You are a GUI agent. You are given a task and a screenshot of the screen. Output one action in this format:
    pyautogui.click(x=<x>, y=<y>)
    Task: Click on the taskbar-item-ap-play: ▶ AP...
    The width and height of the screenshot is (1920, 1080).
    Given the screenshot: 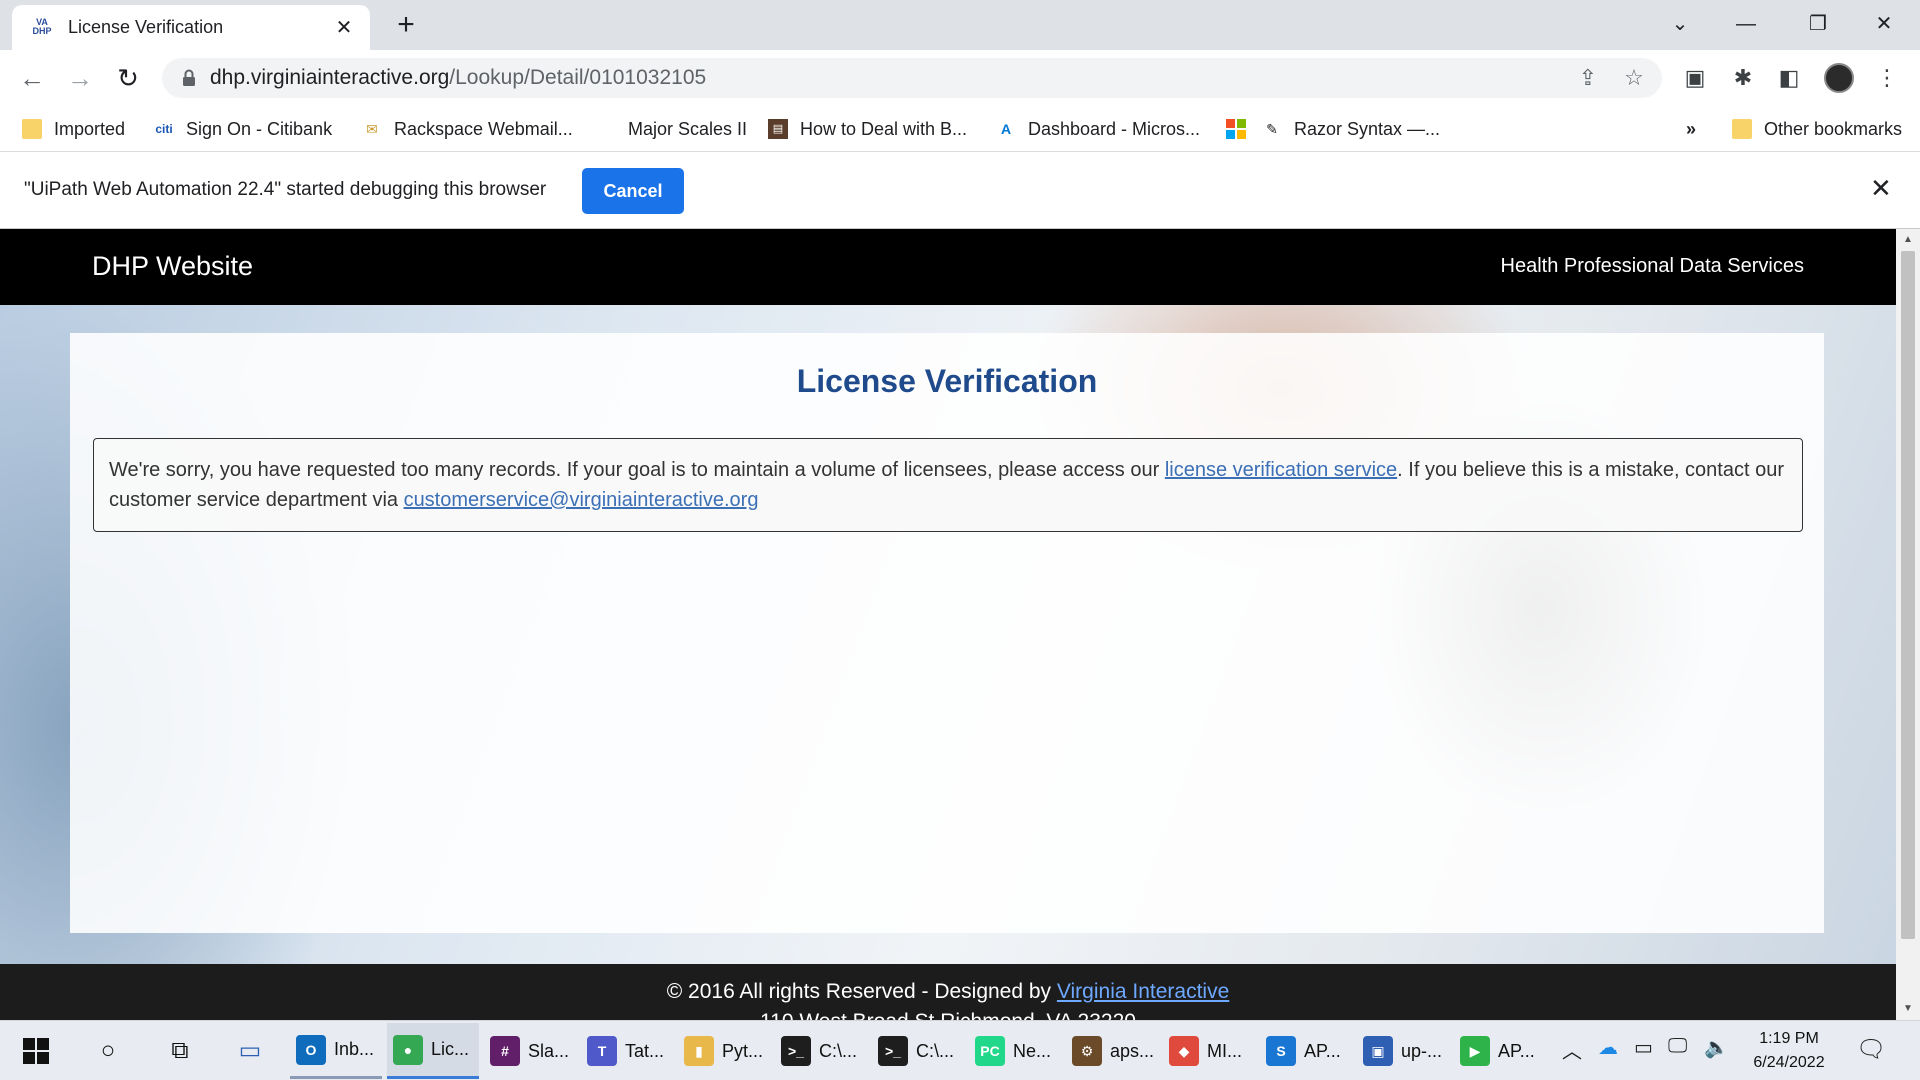 What is the action you would take?
    pyautogui.click(x=1500, y=1051)
    